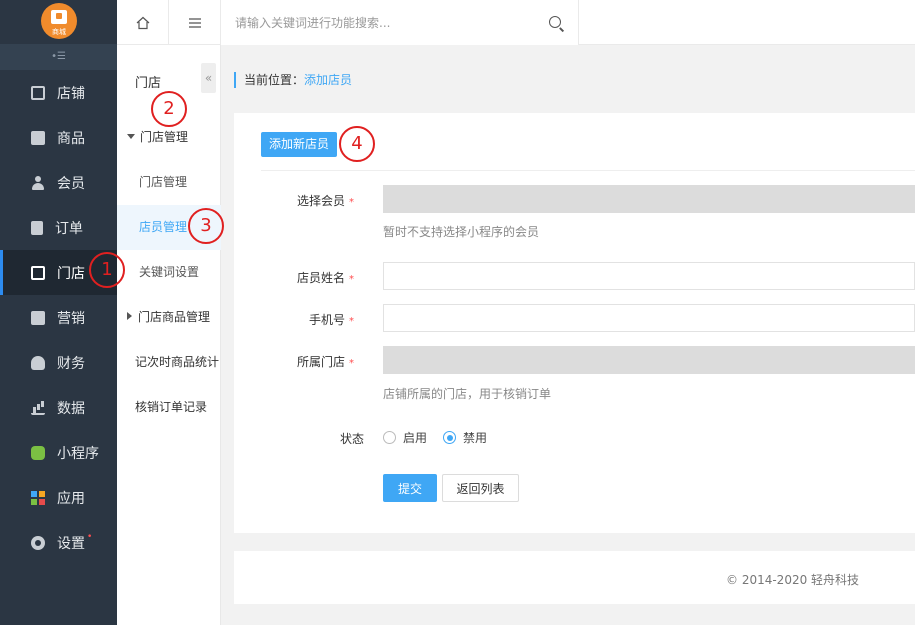 The width and height of the screenshot is (915, 625). Describe the element at coordinates (649, 276) in the screenshot. I see `staff-name-input` at that location.